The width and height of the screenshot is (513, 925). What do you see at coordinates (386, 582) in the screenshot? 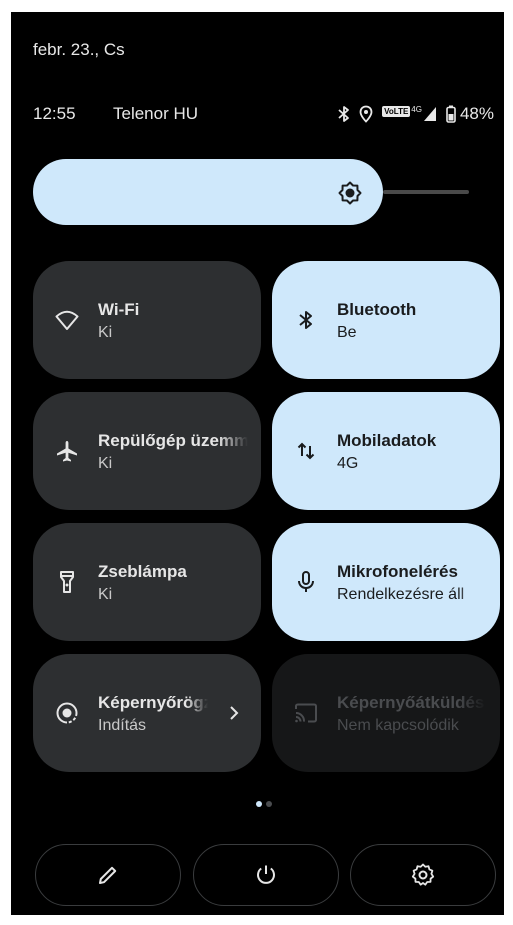
I see `tile-microphone-access: Mikrofonelérés Rendelkezésre áll` at bounding box center [386, 582].